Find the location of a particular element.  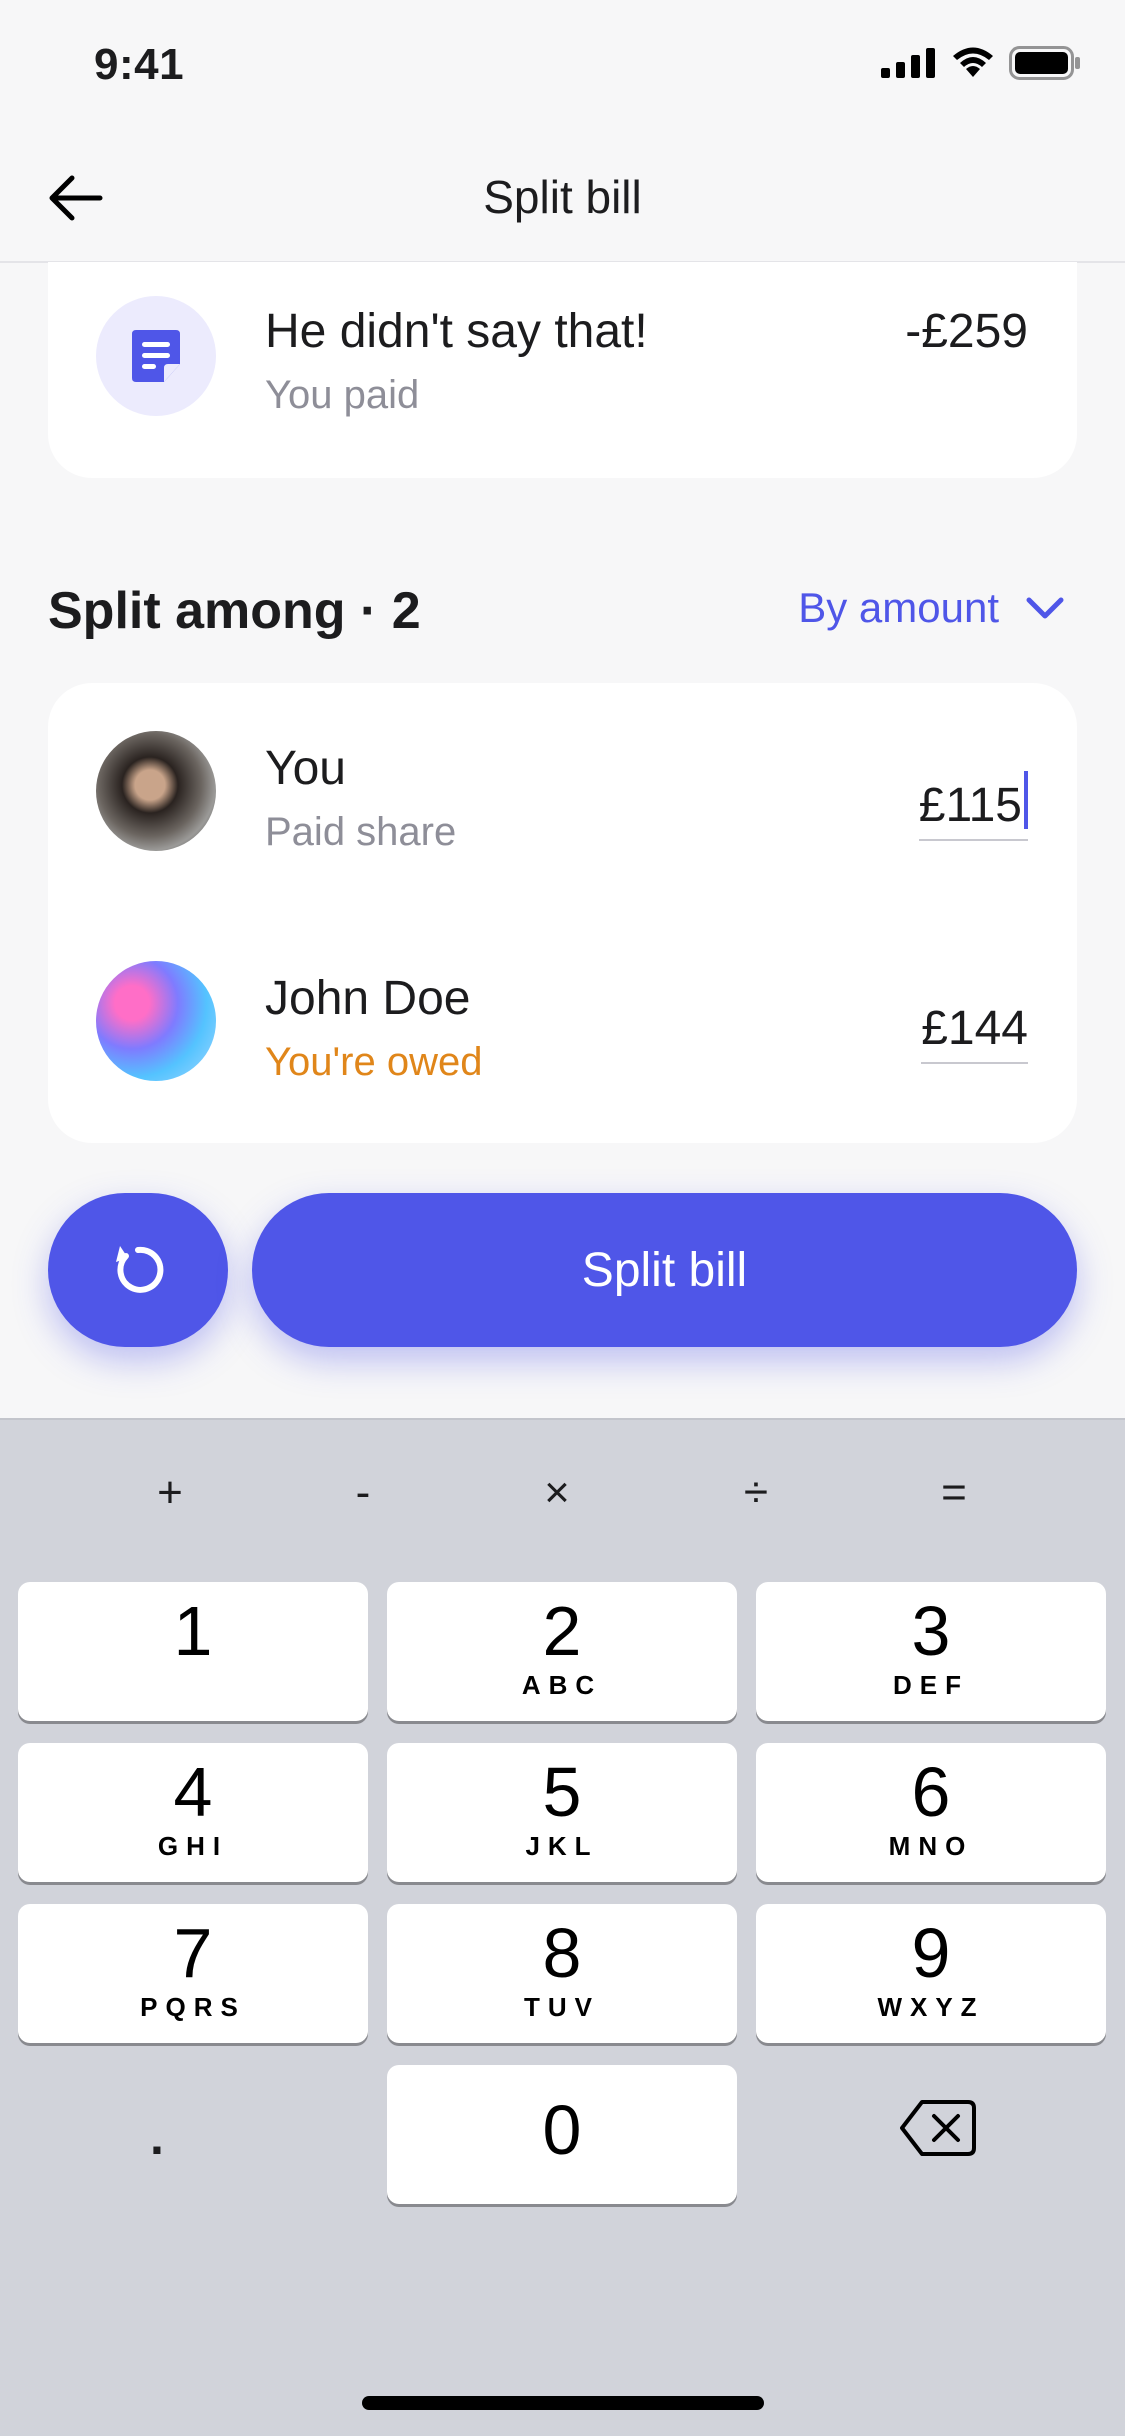

key-letters: ABC is located at coordinates (562, 1685).